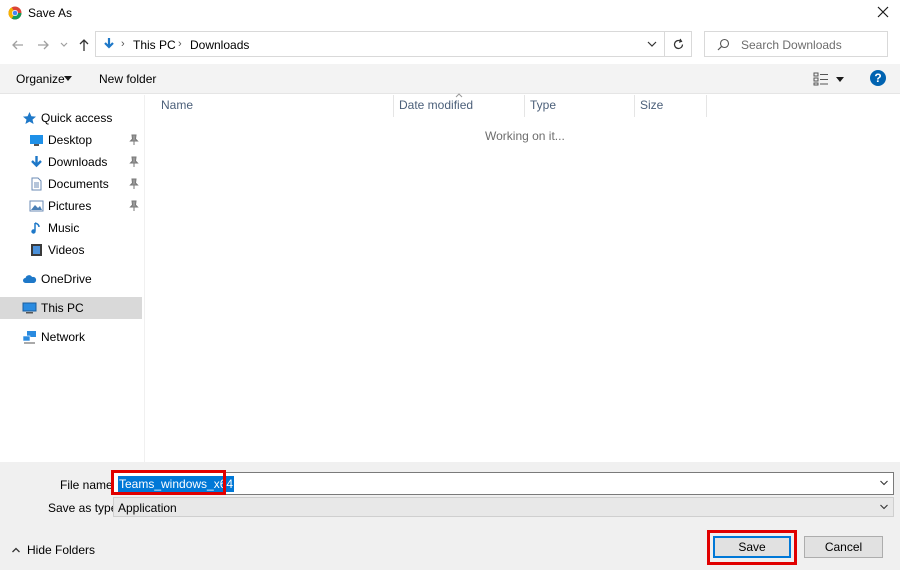 This screenshot has height=570, width=900. Describe the element at coordinates (64, 45) in the screenshot. I see `recent-locations-chevron-icon` at that location.